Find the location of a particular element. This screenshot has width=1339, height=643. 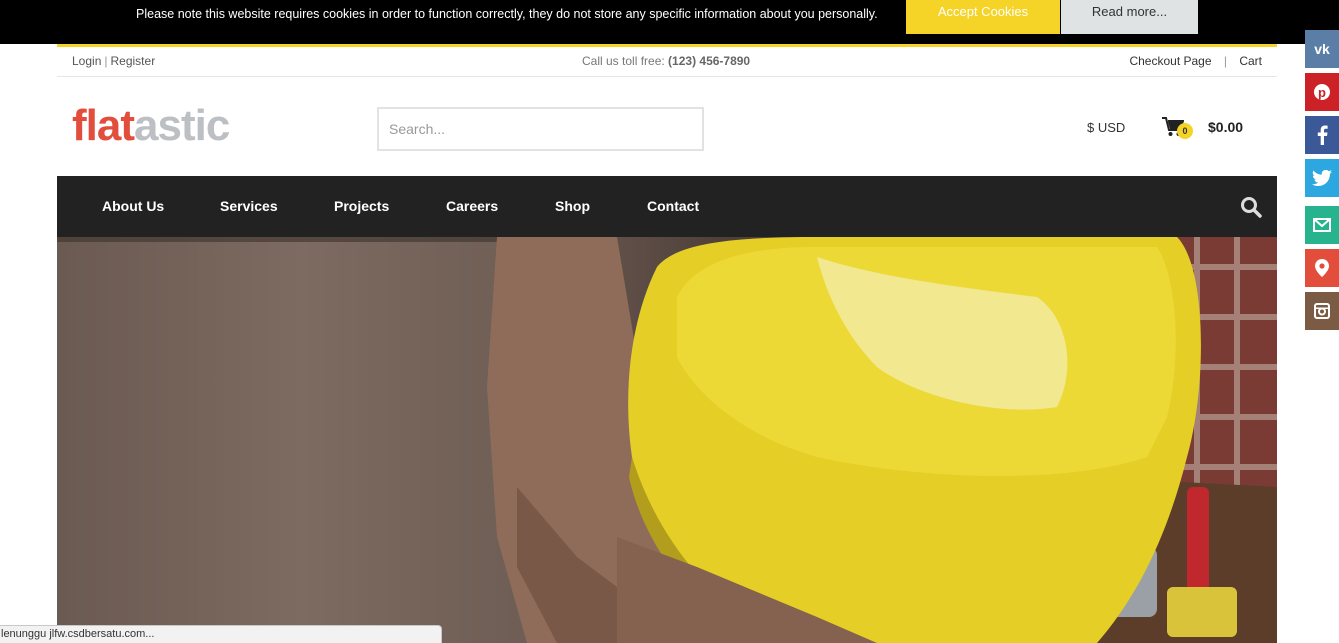

logo-part1: flat is located at coordinates (103, 125).